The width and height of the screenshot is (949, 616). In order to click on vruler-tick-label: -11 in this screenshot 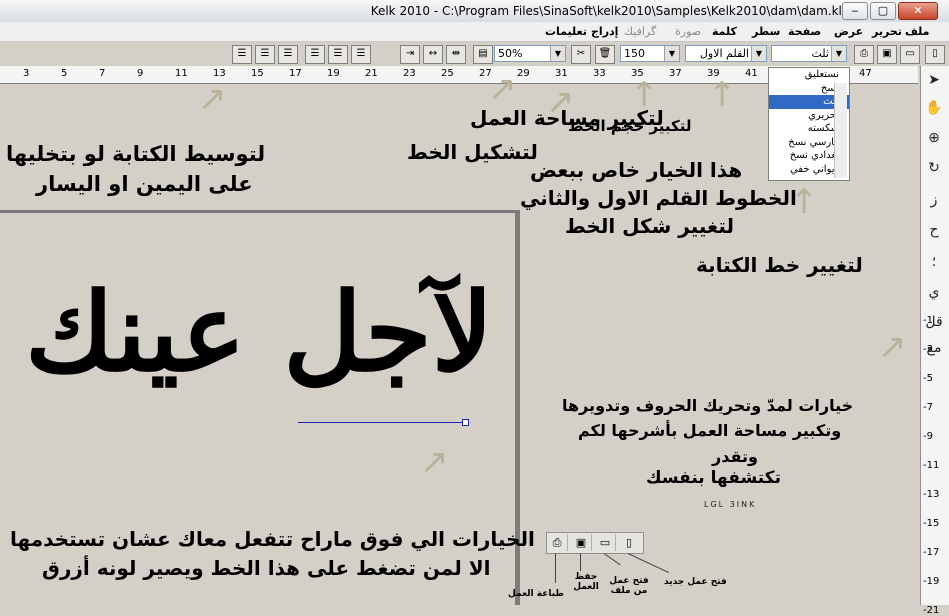, I will do `click(931, 465)`.